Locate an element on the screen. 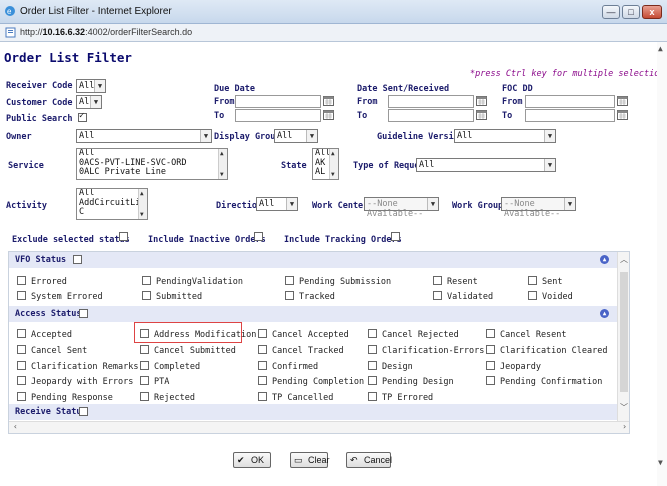  list-item: AddCircuitList is located at coordinates (112, 203).